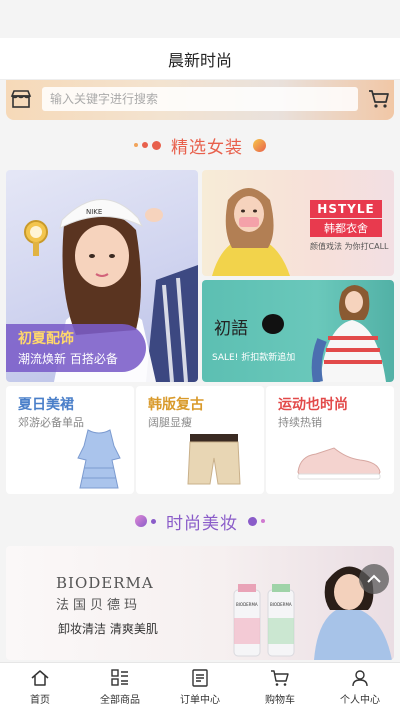 Image resolution: width=400 pixels, height=710 pixels. What do you see at coordinates (68, 359) in the screenshot?
I see `promo-tag-subtitle: 潮流焕新 百搭必备` at bounding box center [68, 359].